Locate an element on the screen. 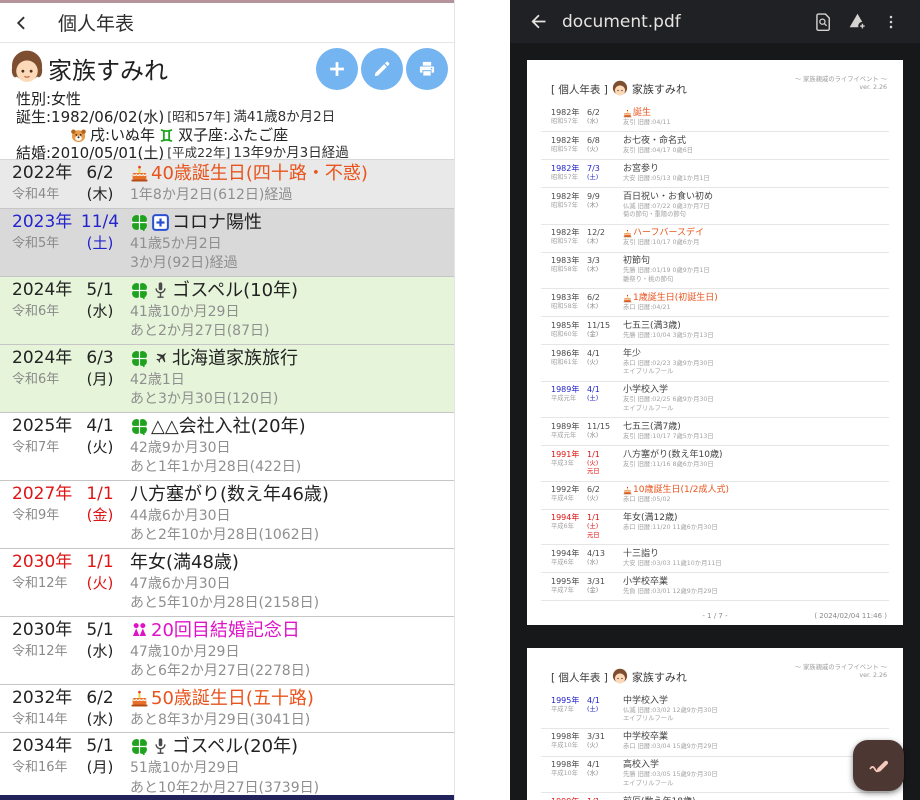  pdf-era: 昭和58年 is located at coordinates (564, 269).